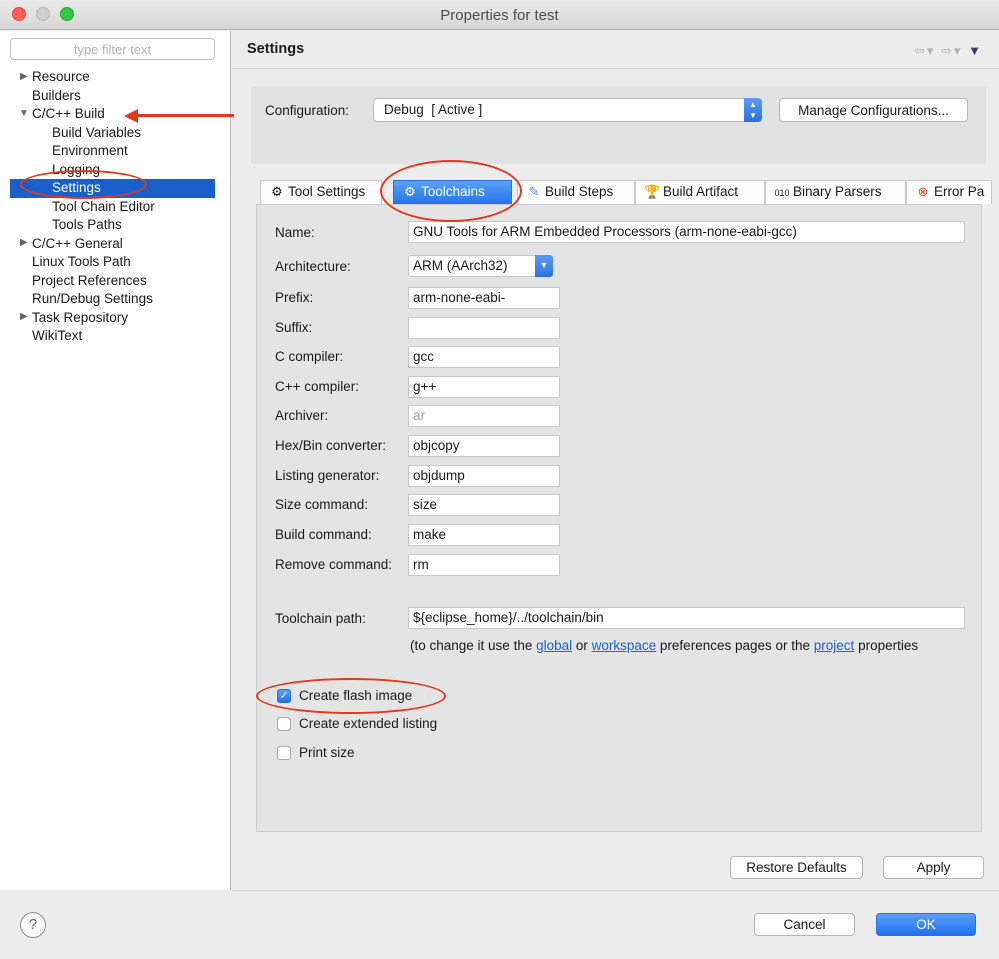  What do you see at coordinates (484, 505) in the screenshot?
I see `size-command-field: size` at bounding box center [484, 505].